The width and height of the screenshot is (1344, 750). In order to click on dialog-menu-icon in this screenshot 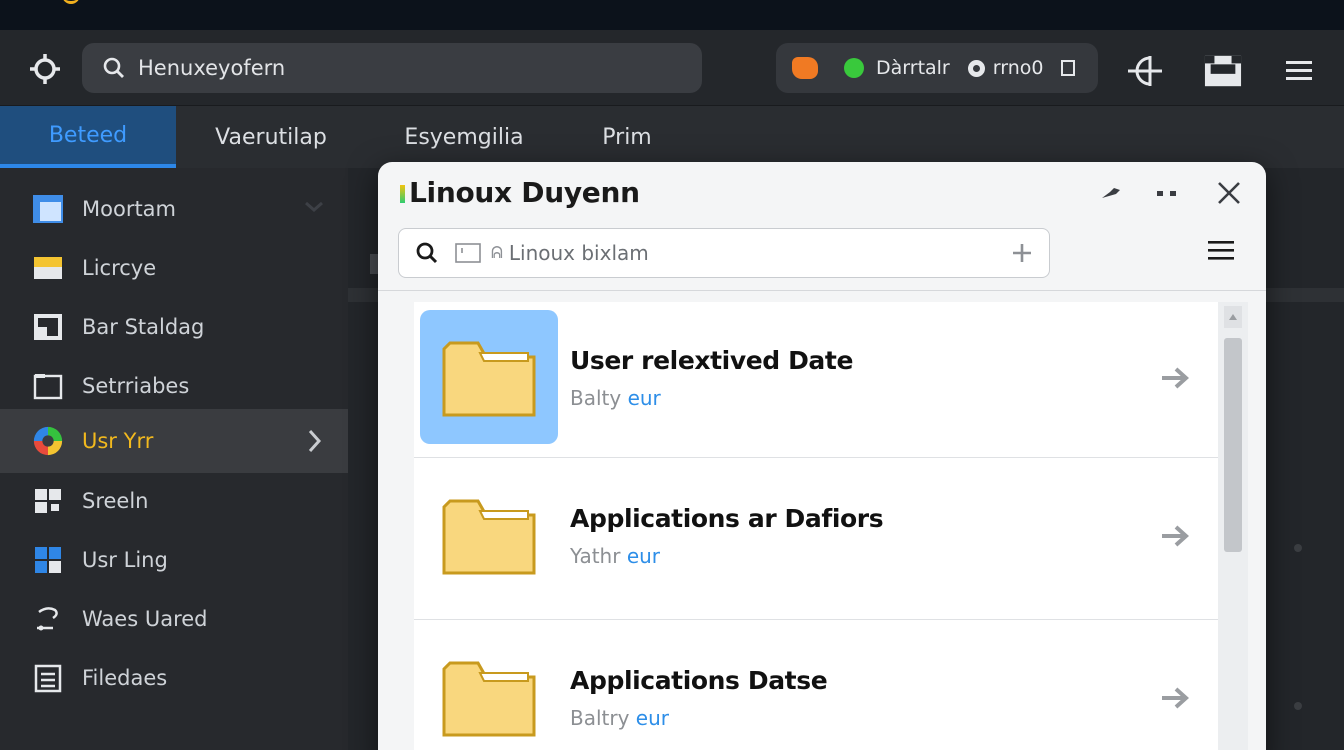, I will do `click(1223, 253)`.